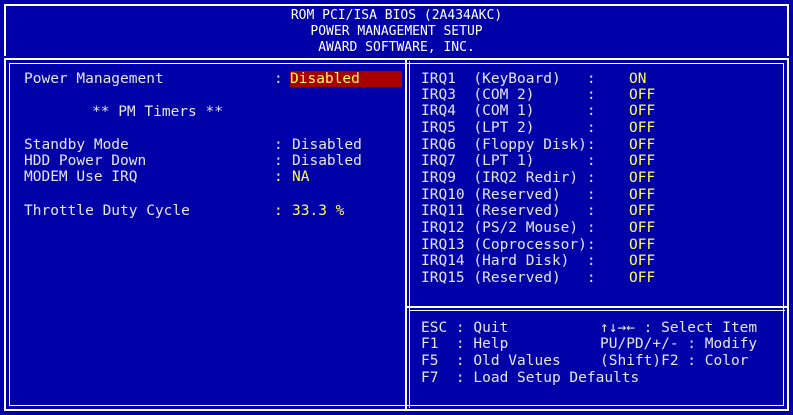 This screenshot has height=415, width=793. I want to click on modem-use-irq-label: MODEM Use IRQ, so click(81, 177).